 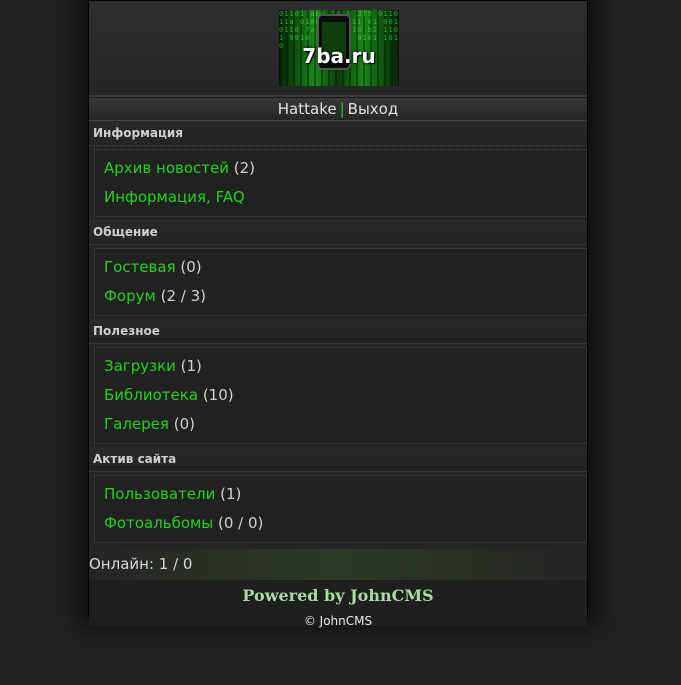 What do you see at coordinates (345, 395) in the screenshot?
I see `menu-item-library: Библиотека (10)` at bounding box center [345, 395].